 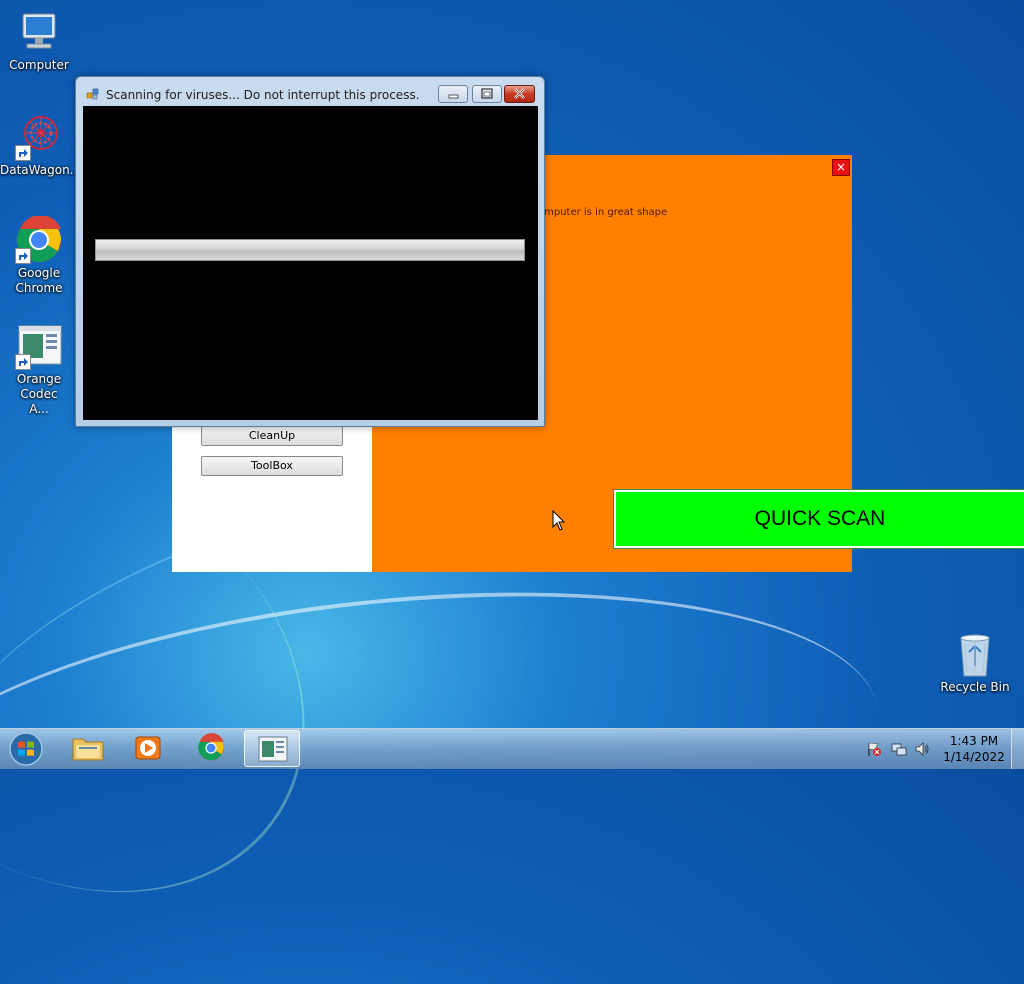 I want to click on datawagon-icon, so click(x=39, y=137).